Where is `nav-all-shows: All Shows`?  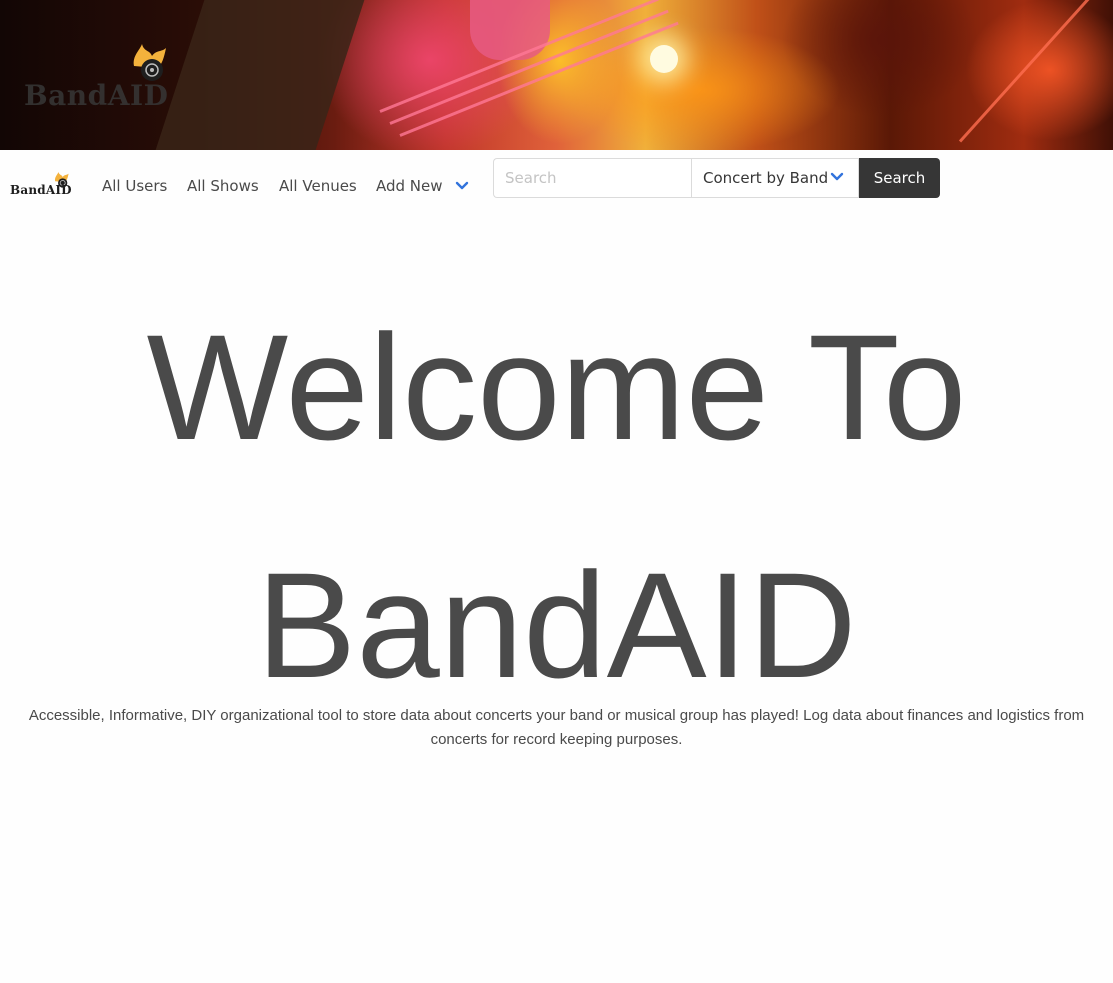 nav-all-shows: All Shows is located at coordinates (223, 186).